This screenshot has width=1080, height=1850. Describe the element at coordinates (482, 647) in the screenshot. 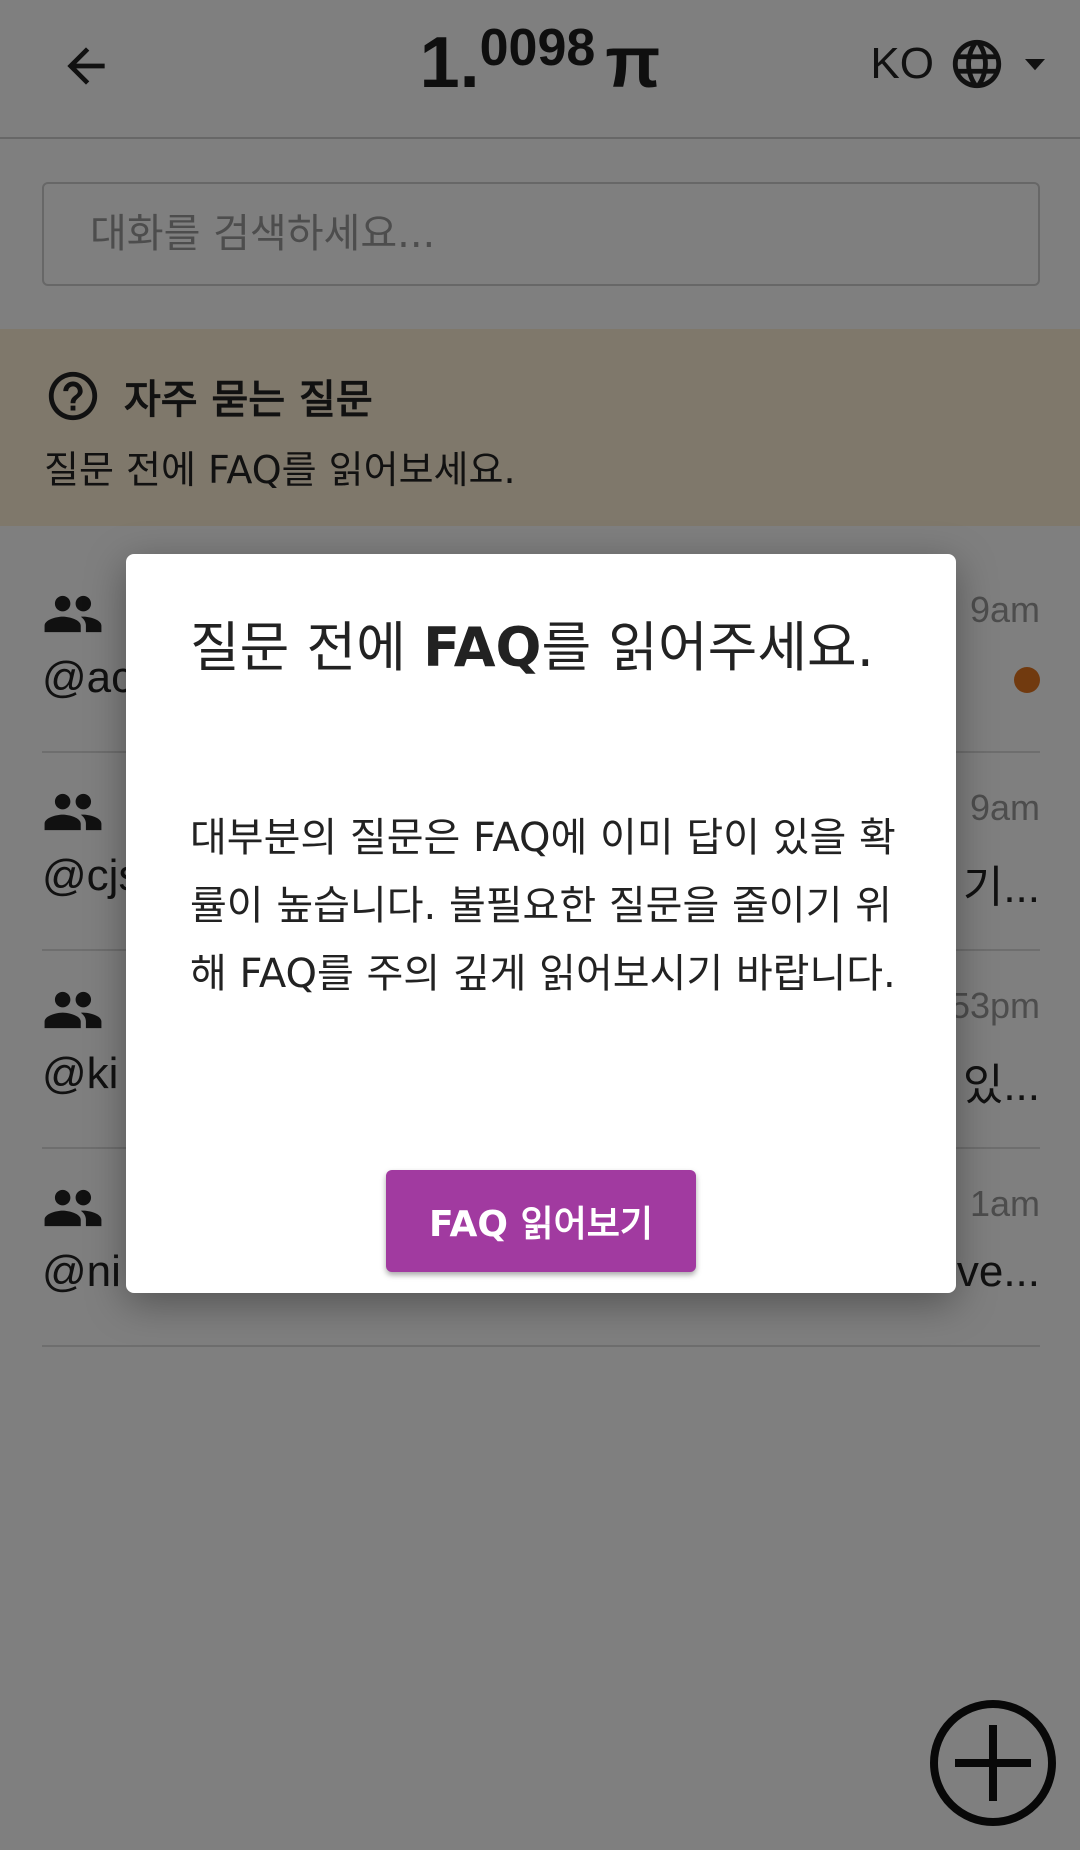

I see `dialog-title-bold: FAQ` at that location.